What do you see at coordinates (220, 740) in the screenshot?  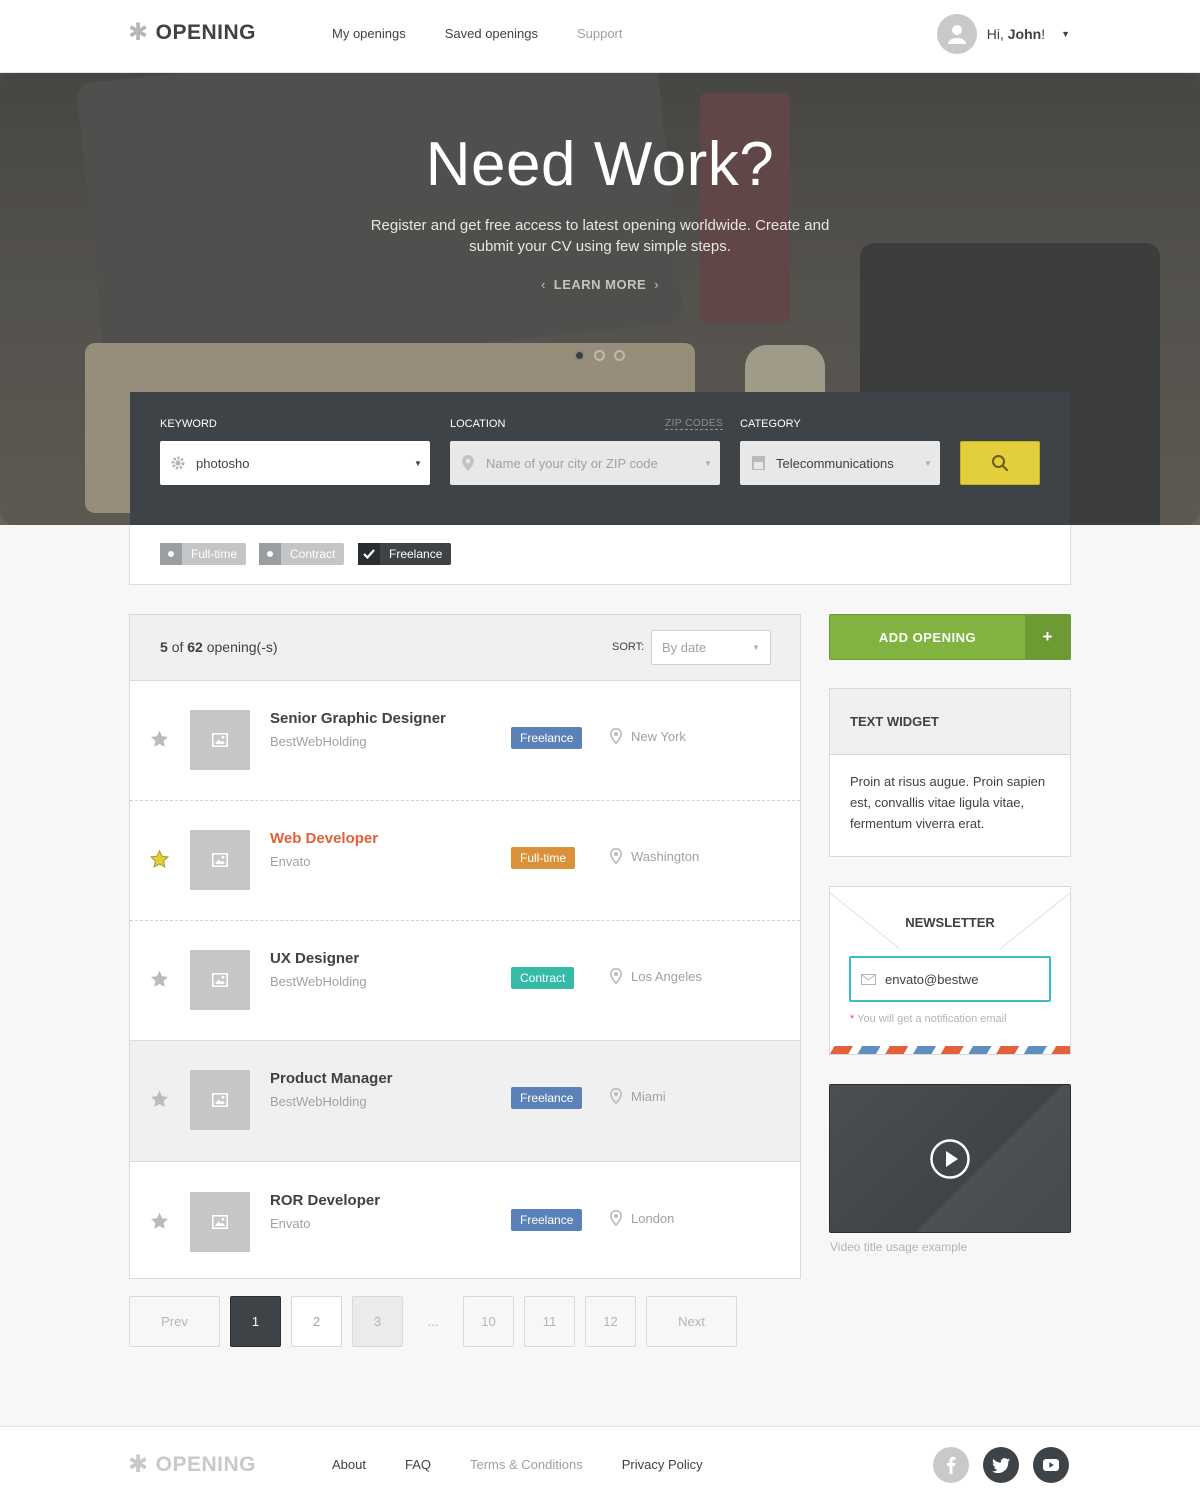 I see `company-logo` at bounding box center [220, 740].